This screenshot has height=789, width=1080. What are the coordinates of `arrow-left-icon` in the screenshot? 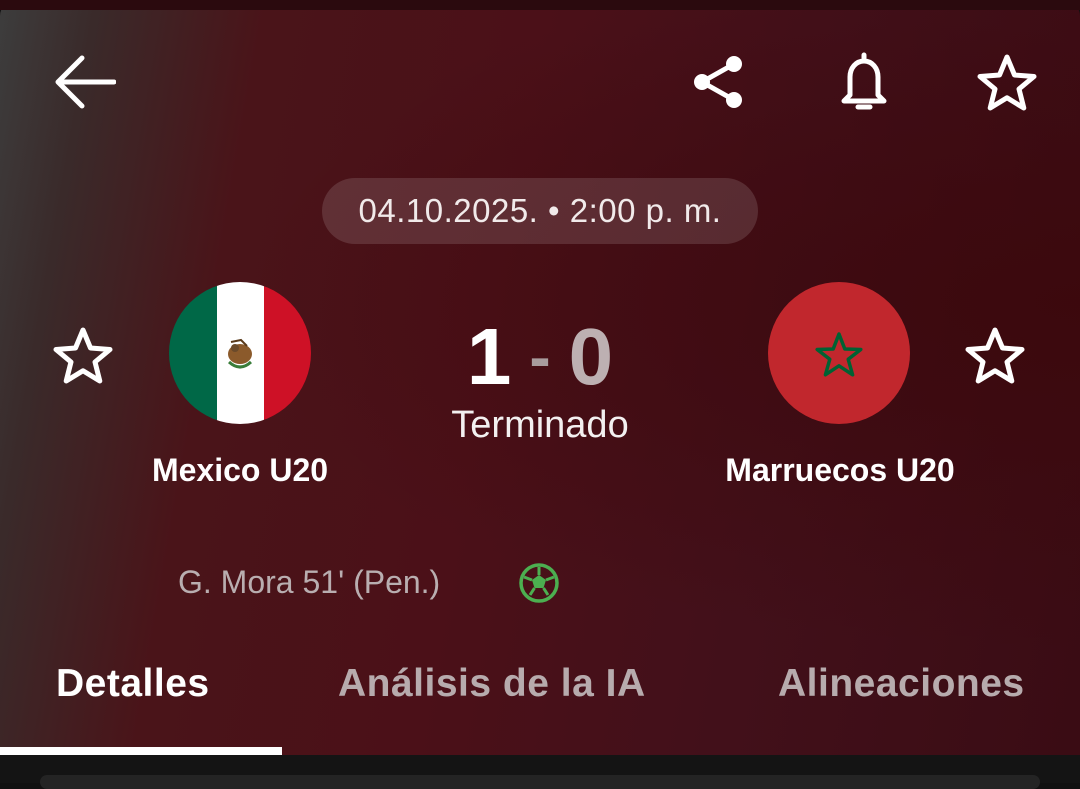 It's located at (85, 82).